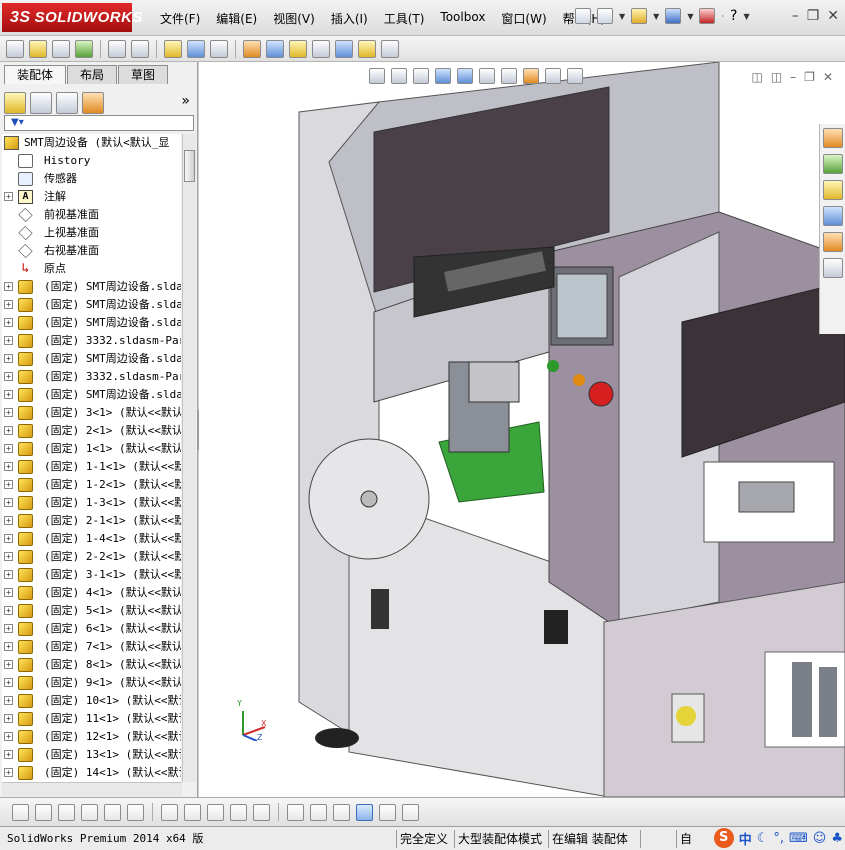 This screenshot has height=850, width=845. Describe the element at coordinates (820, 838) in the screenshot. I see `ime-user-icon: ☺` at that location.